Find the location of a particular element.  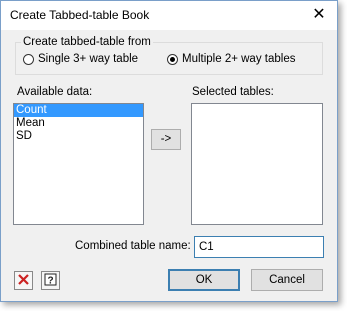

move-right-button: -> is located at coordinates (166, 139).